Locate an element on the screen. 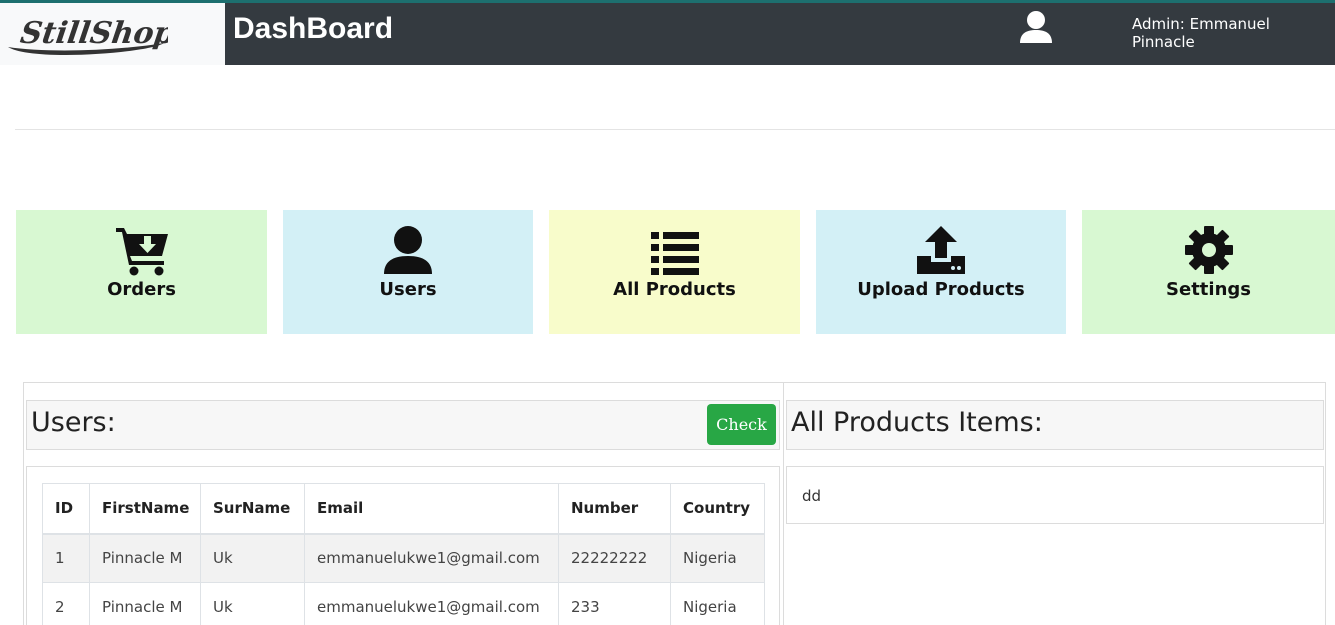  cart-download-icon is located at coordinates (141, 250).